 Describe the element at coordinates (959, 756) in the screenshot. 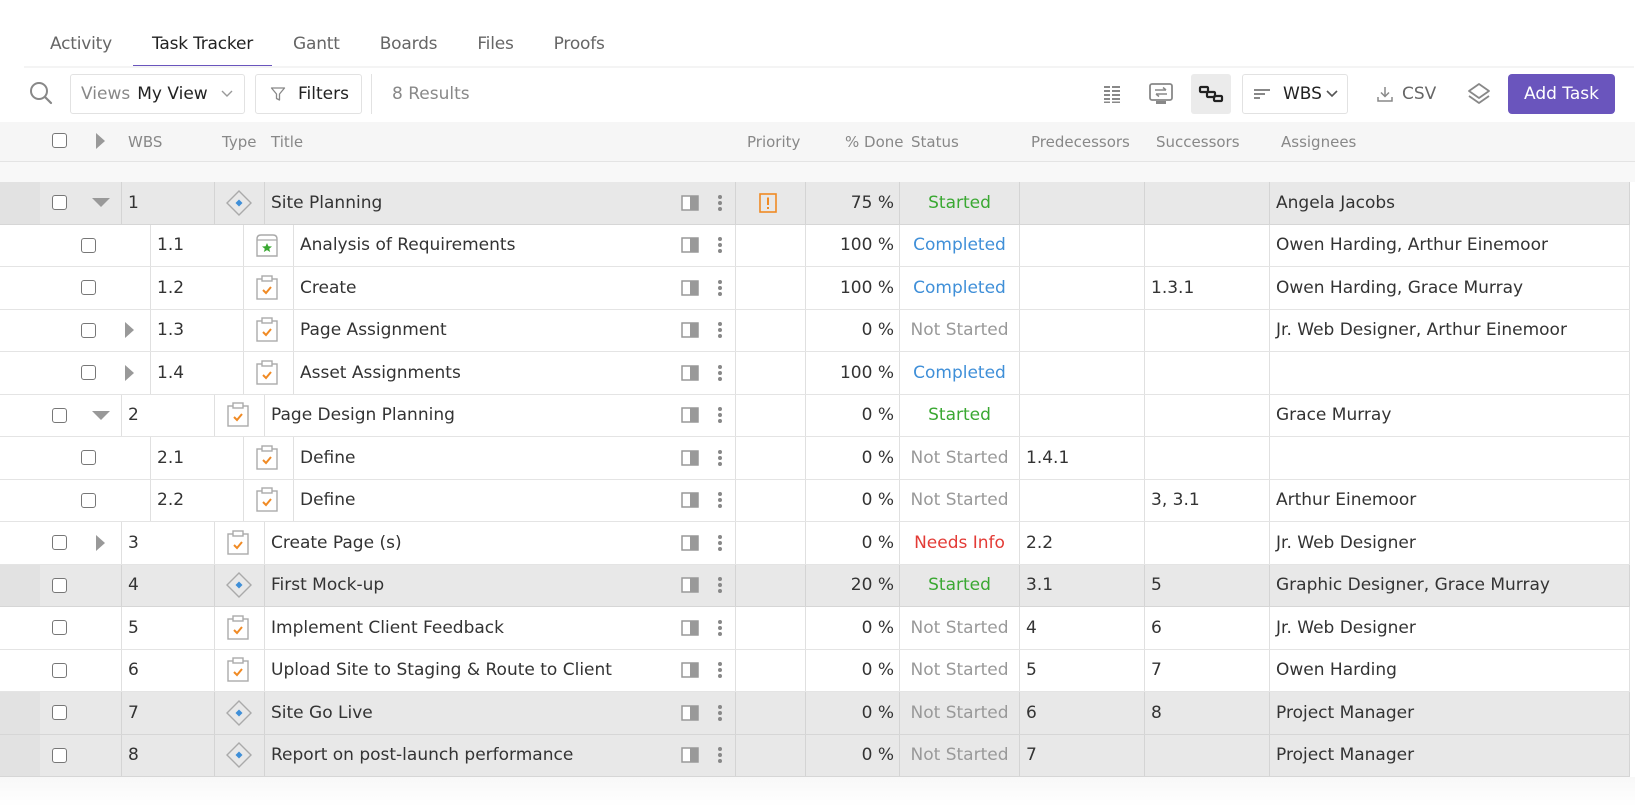

I see `status-badge: Not Started` at that location.